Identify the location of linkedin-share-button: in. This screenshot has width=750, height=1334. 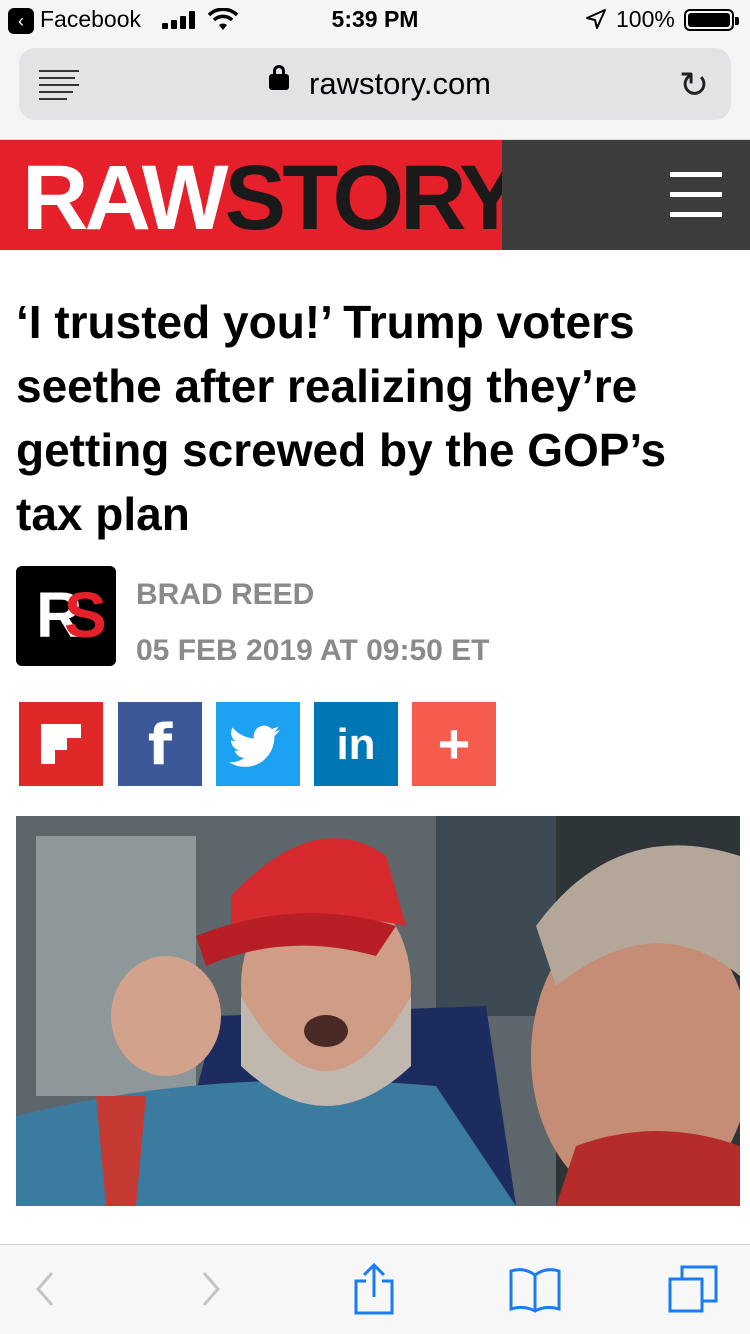
(356, 744).